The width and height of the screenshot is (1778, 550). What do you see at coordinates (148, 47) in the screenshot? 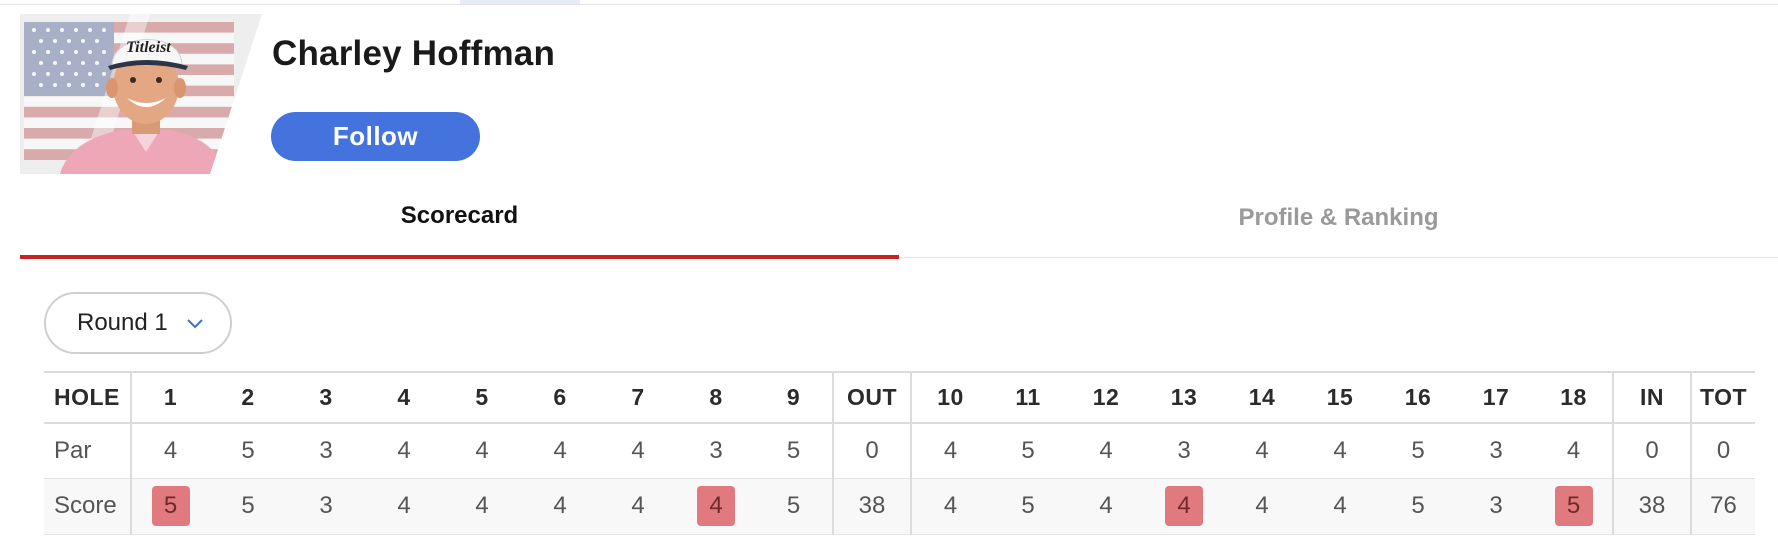
I see `cap-logo: Titleist` at bounding box center [148, 47].